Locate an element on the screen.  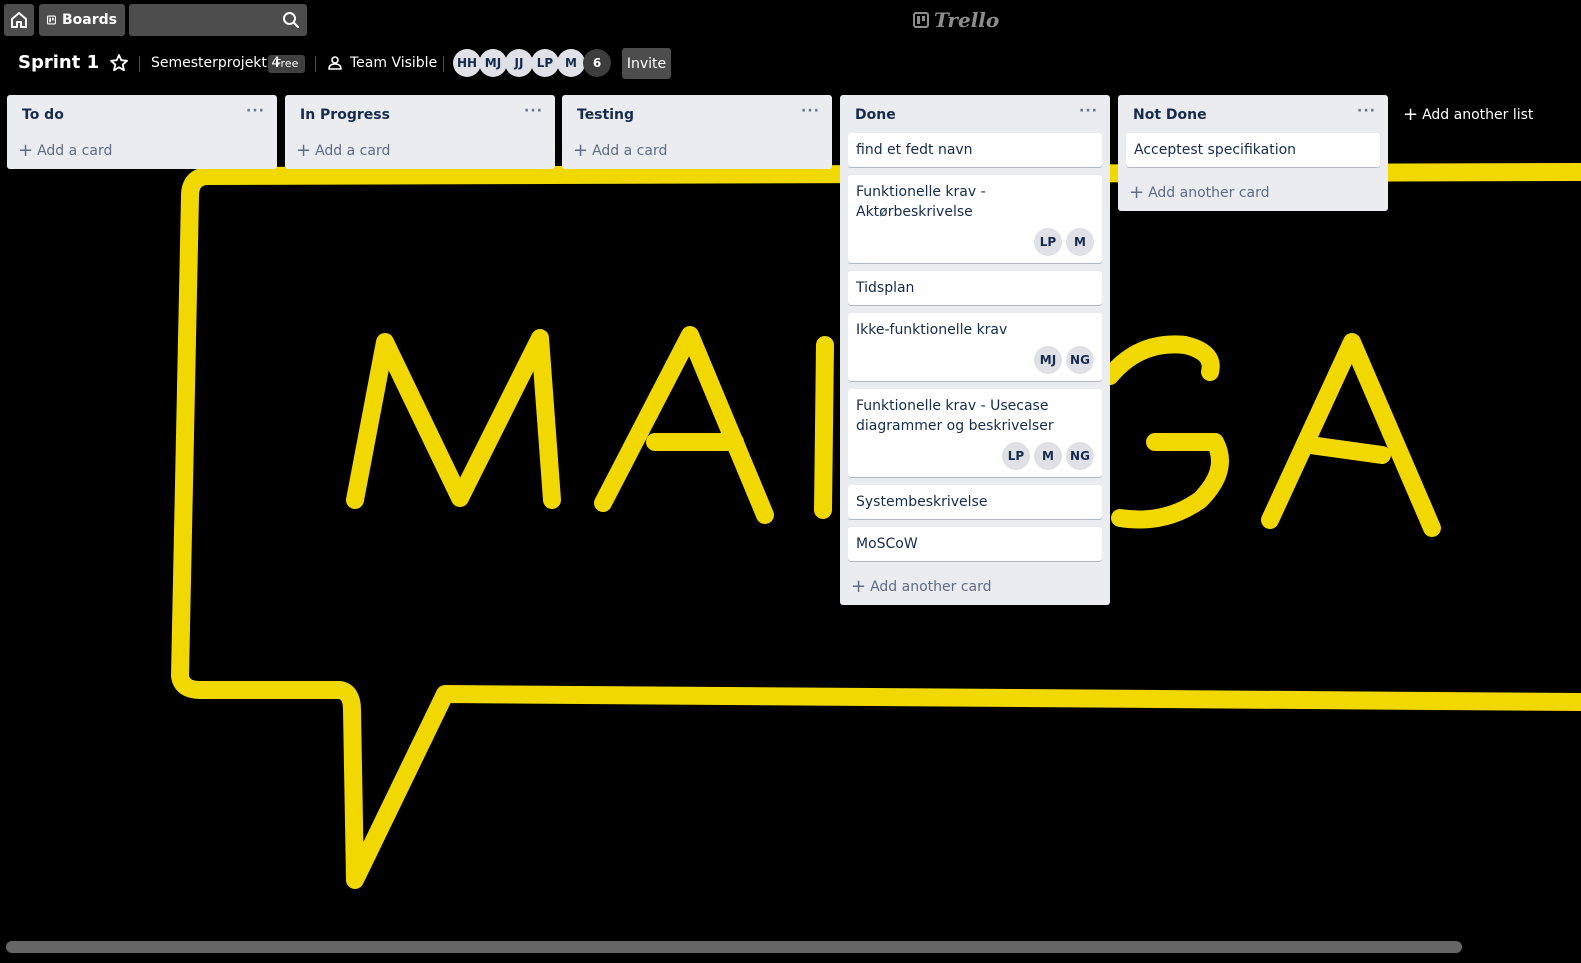
search-icon is located at coordinates (291, 20).